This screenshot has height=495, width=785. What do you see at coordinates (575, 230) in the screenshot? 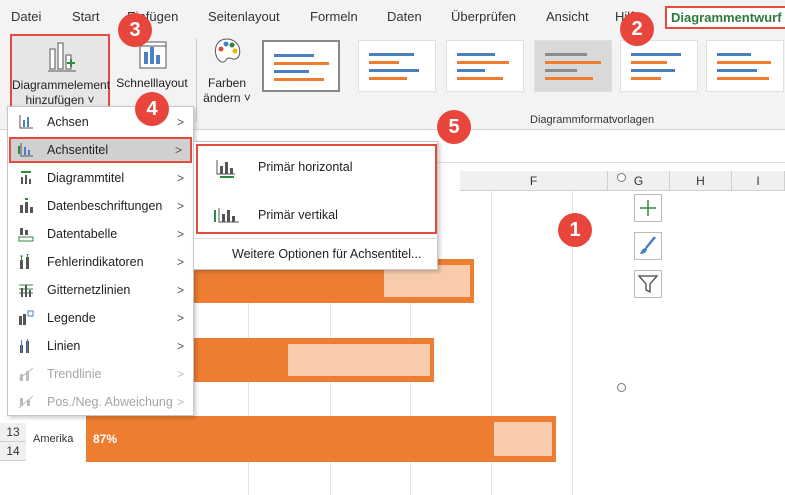
I see `callout-badge: 1` at bounding box center [575, 230].